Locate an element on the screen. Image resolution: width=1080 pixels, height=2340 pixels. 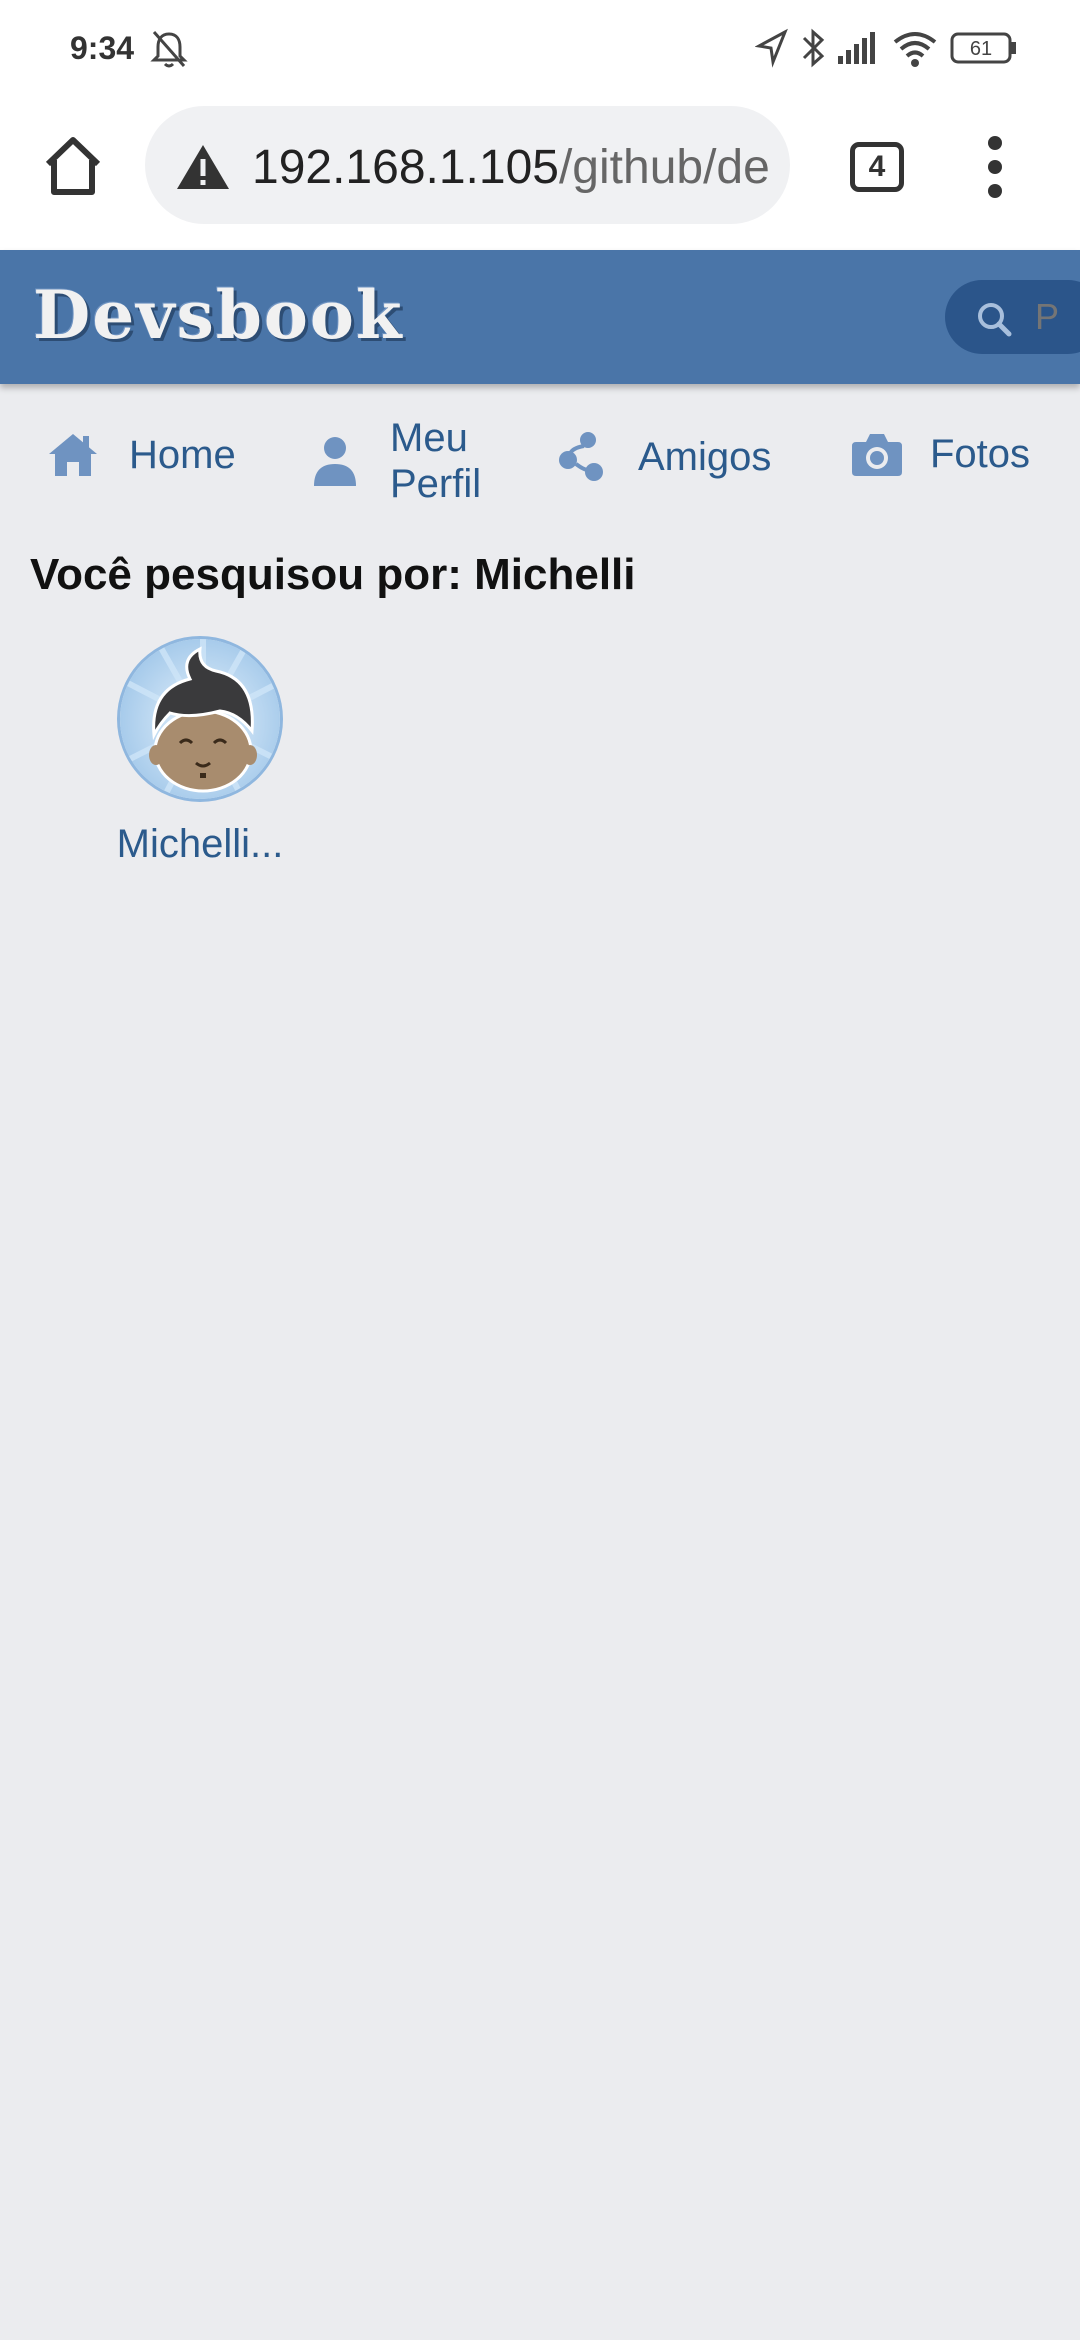
nav-item-photos: Fotos is located at coordinates (940, 454).